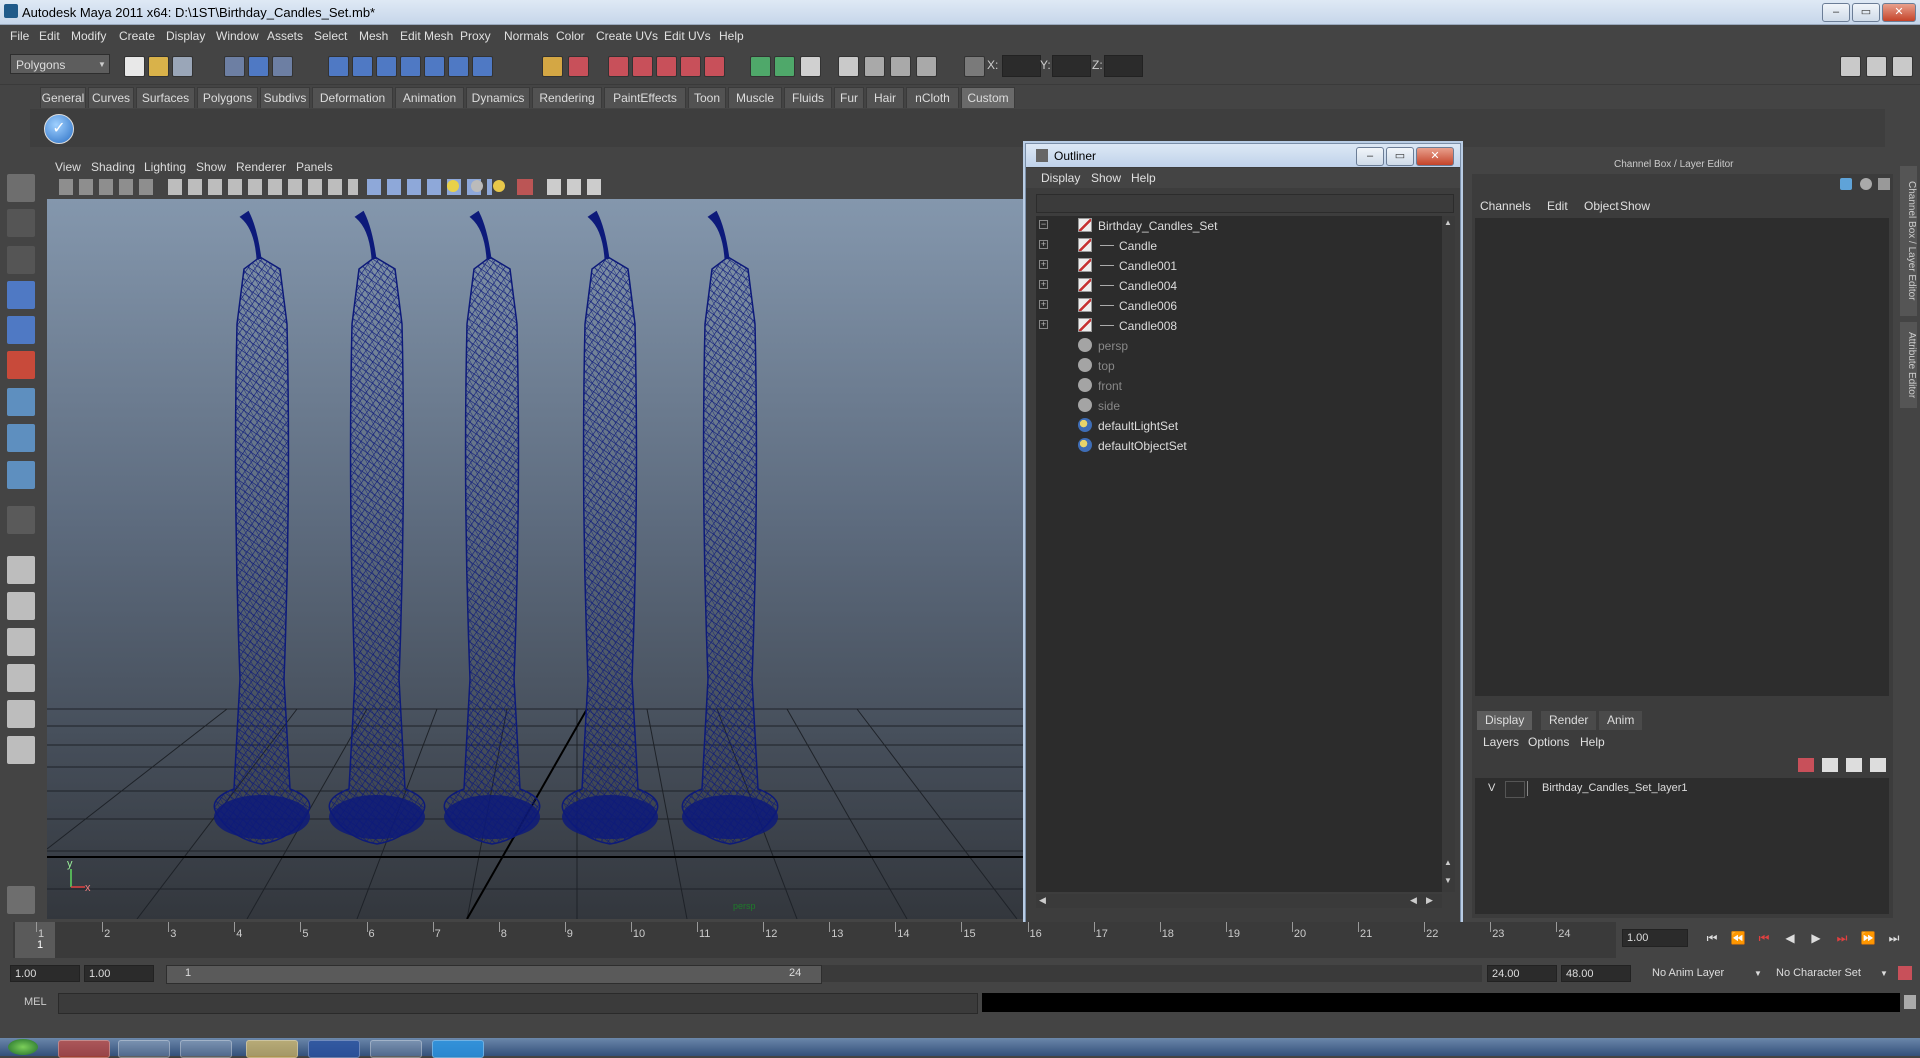 The height and width of the screenshot is (1058, 1920). I want to click on animation-end-field: 48.00, so click(1596, 973).